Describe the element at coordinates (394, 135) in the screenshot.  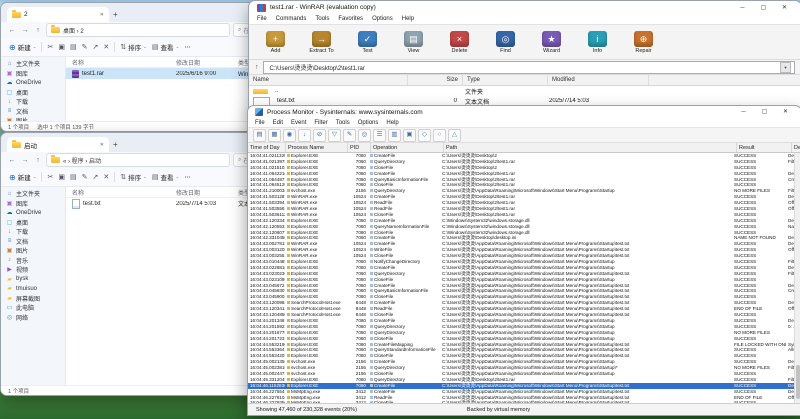
I see `show-registry-icon: ▥` at that location.